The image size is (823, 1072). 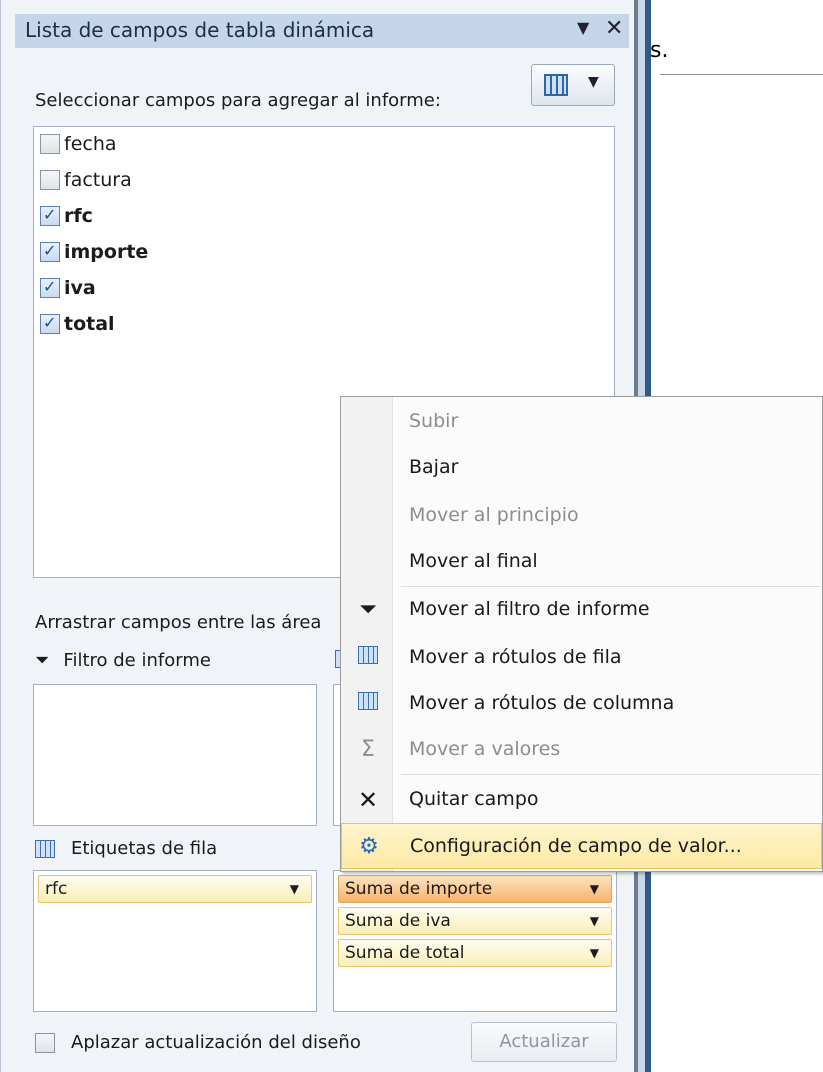 I want to click on report-filter-header: ⏷ Filtro de informe, so click(x=123, y=660).